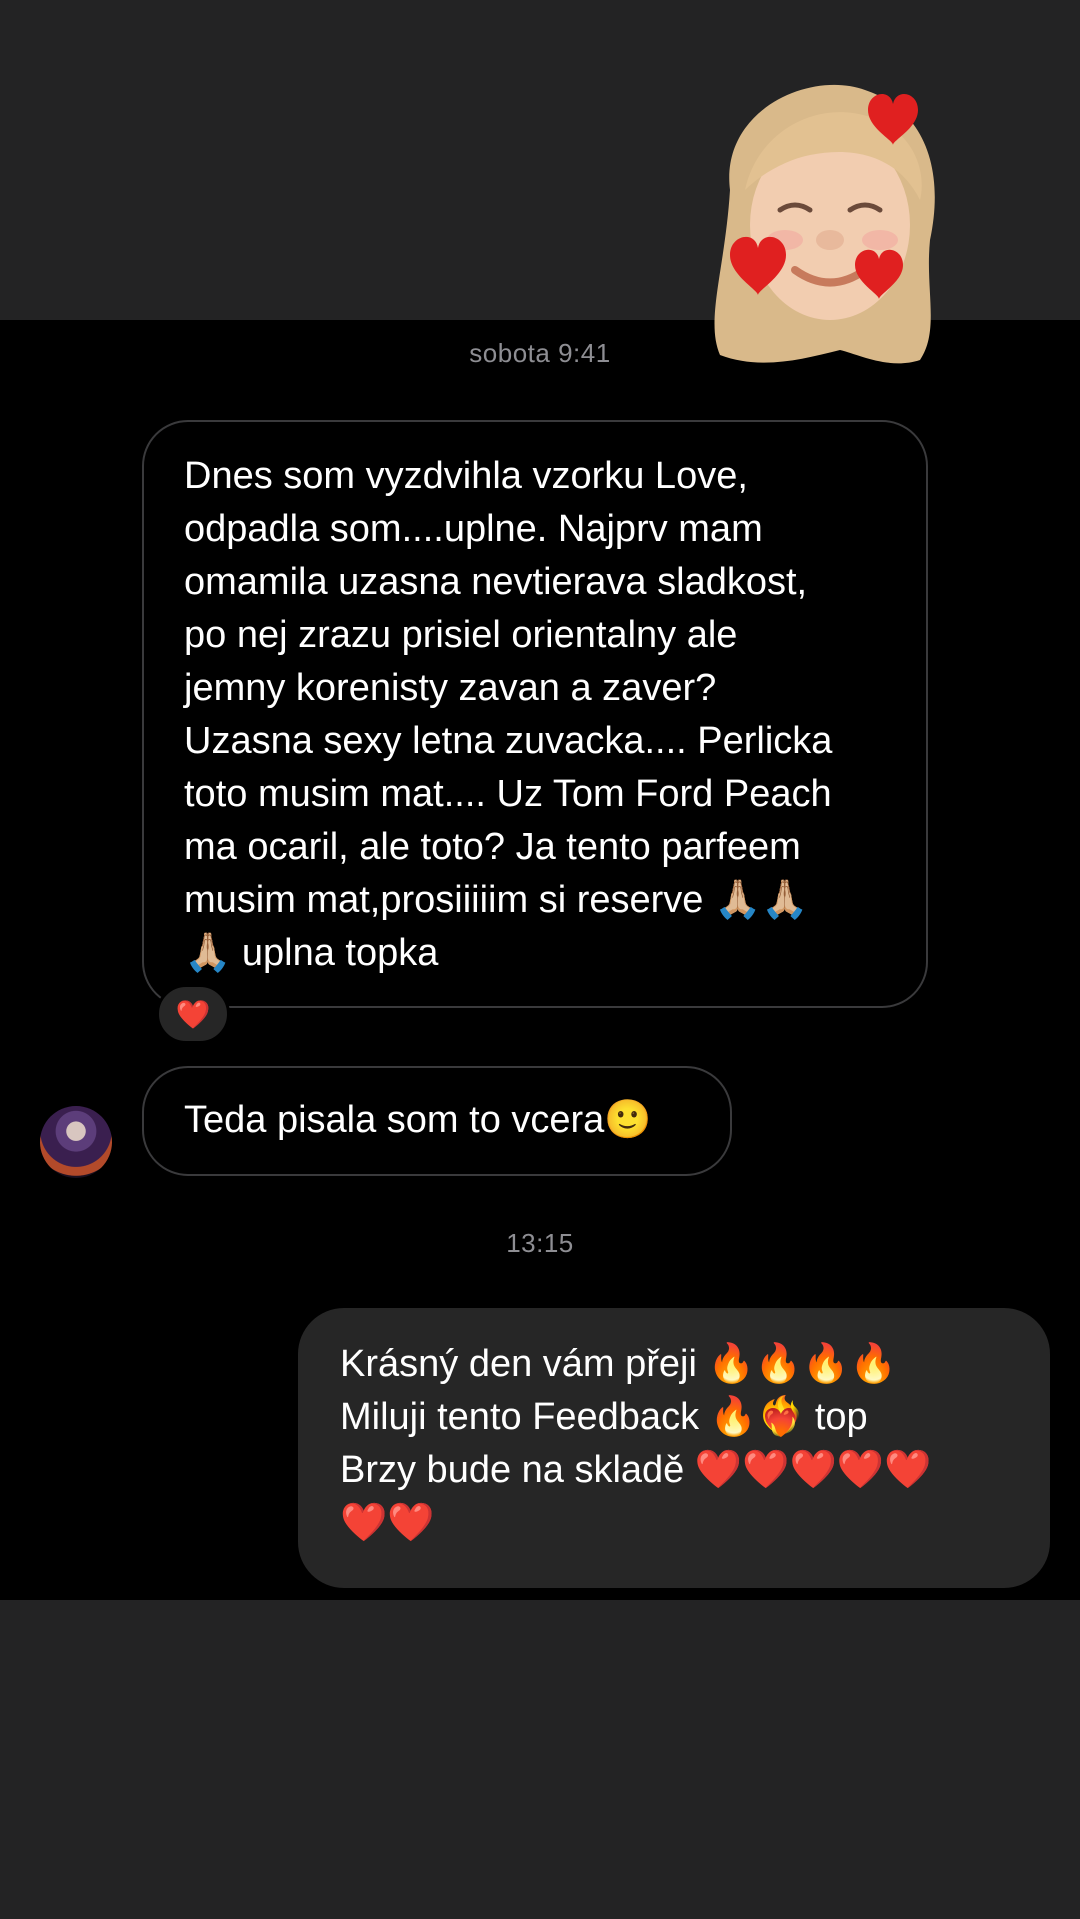 This screenshot has height=1919, width=1080. What do you see at coordinates (540, 353) in the screenshot?
I see `timestamp: sobota 9:41` at bounding box center [540, 353].